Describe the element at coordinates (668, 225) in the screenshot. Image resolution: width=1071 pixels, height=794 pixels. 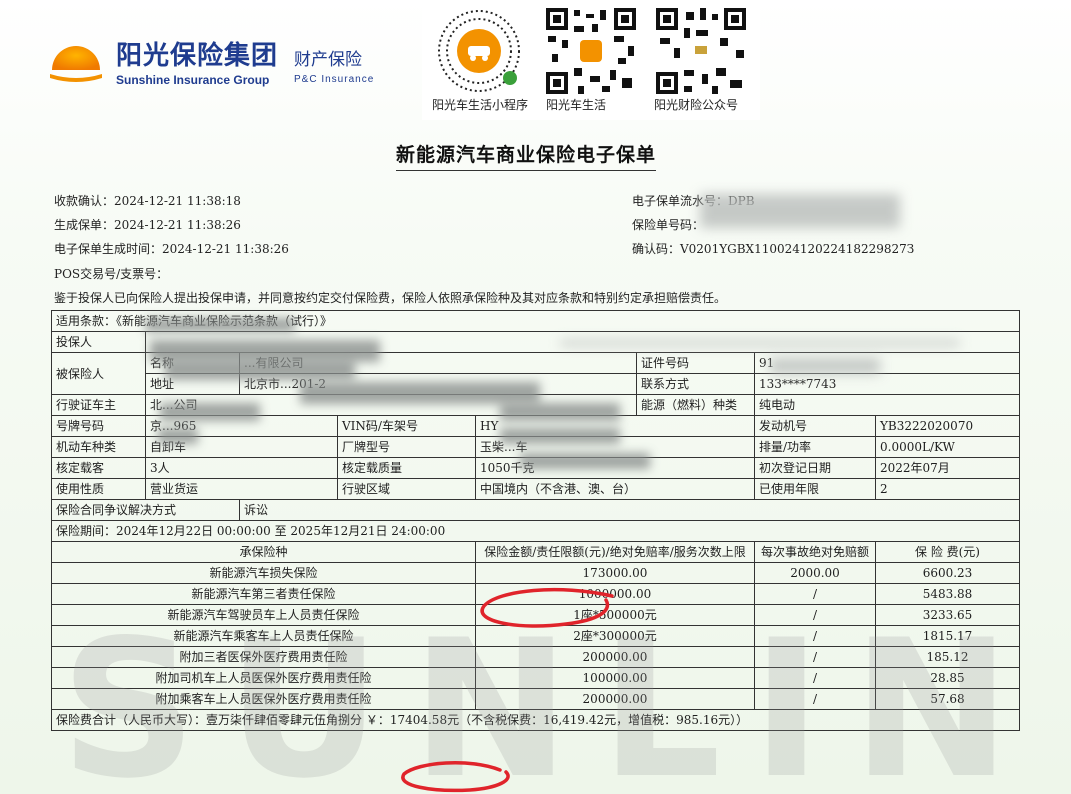
I see `policy-number: 保险单号码：` at that location.